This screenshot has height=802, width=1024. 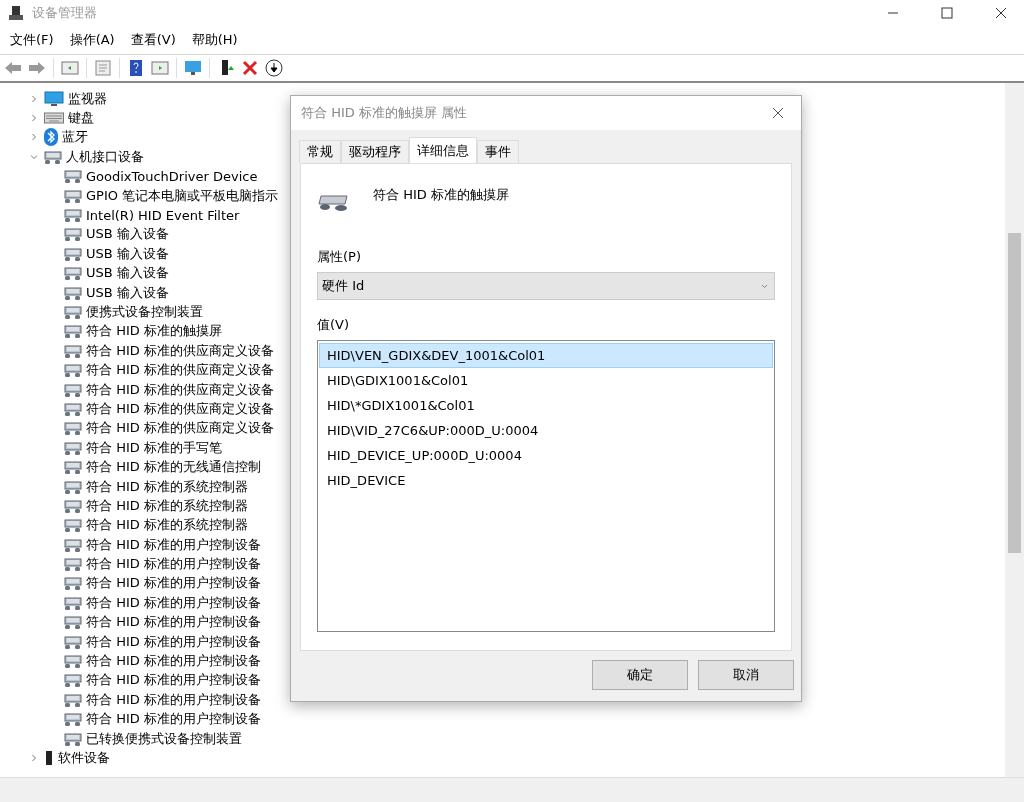 What do you see at coordinates (443, 150) in the screenshot?
I see `tab: 详细信息` at bounding box center [443, 150].